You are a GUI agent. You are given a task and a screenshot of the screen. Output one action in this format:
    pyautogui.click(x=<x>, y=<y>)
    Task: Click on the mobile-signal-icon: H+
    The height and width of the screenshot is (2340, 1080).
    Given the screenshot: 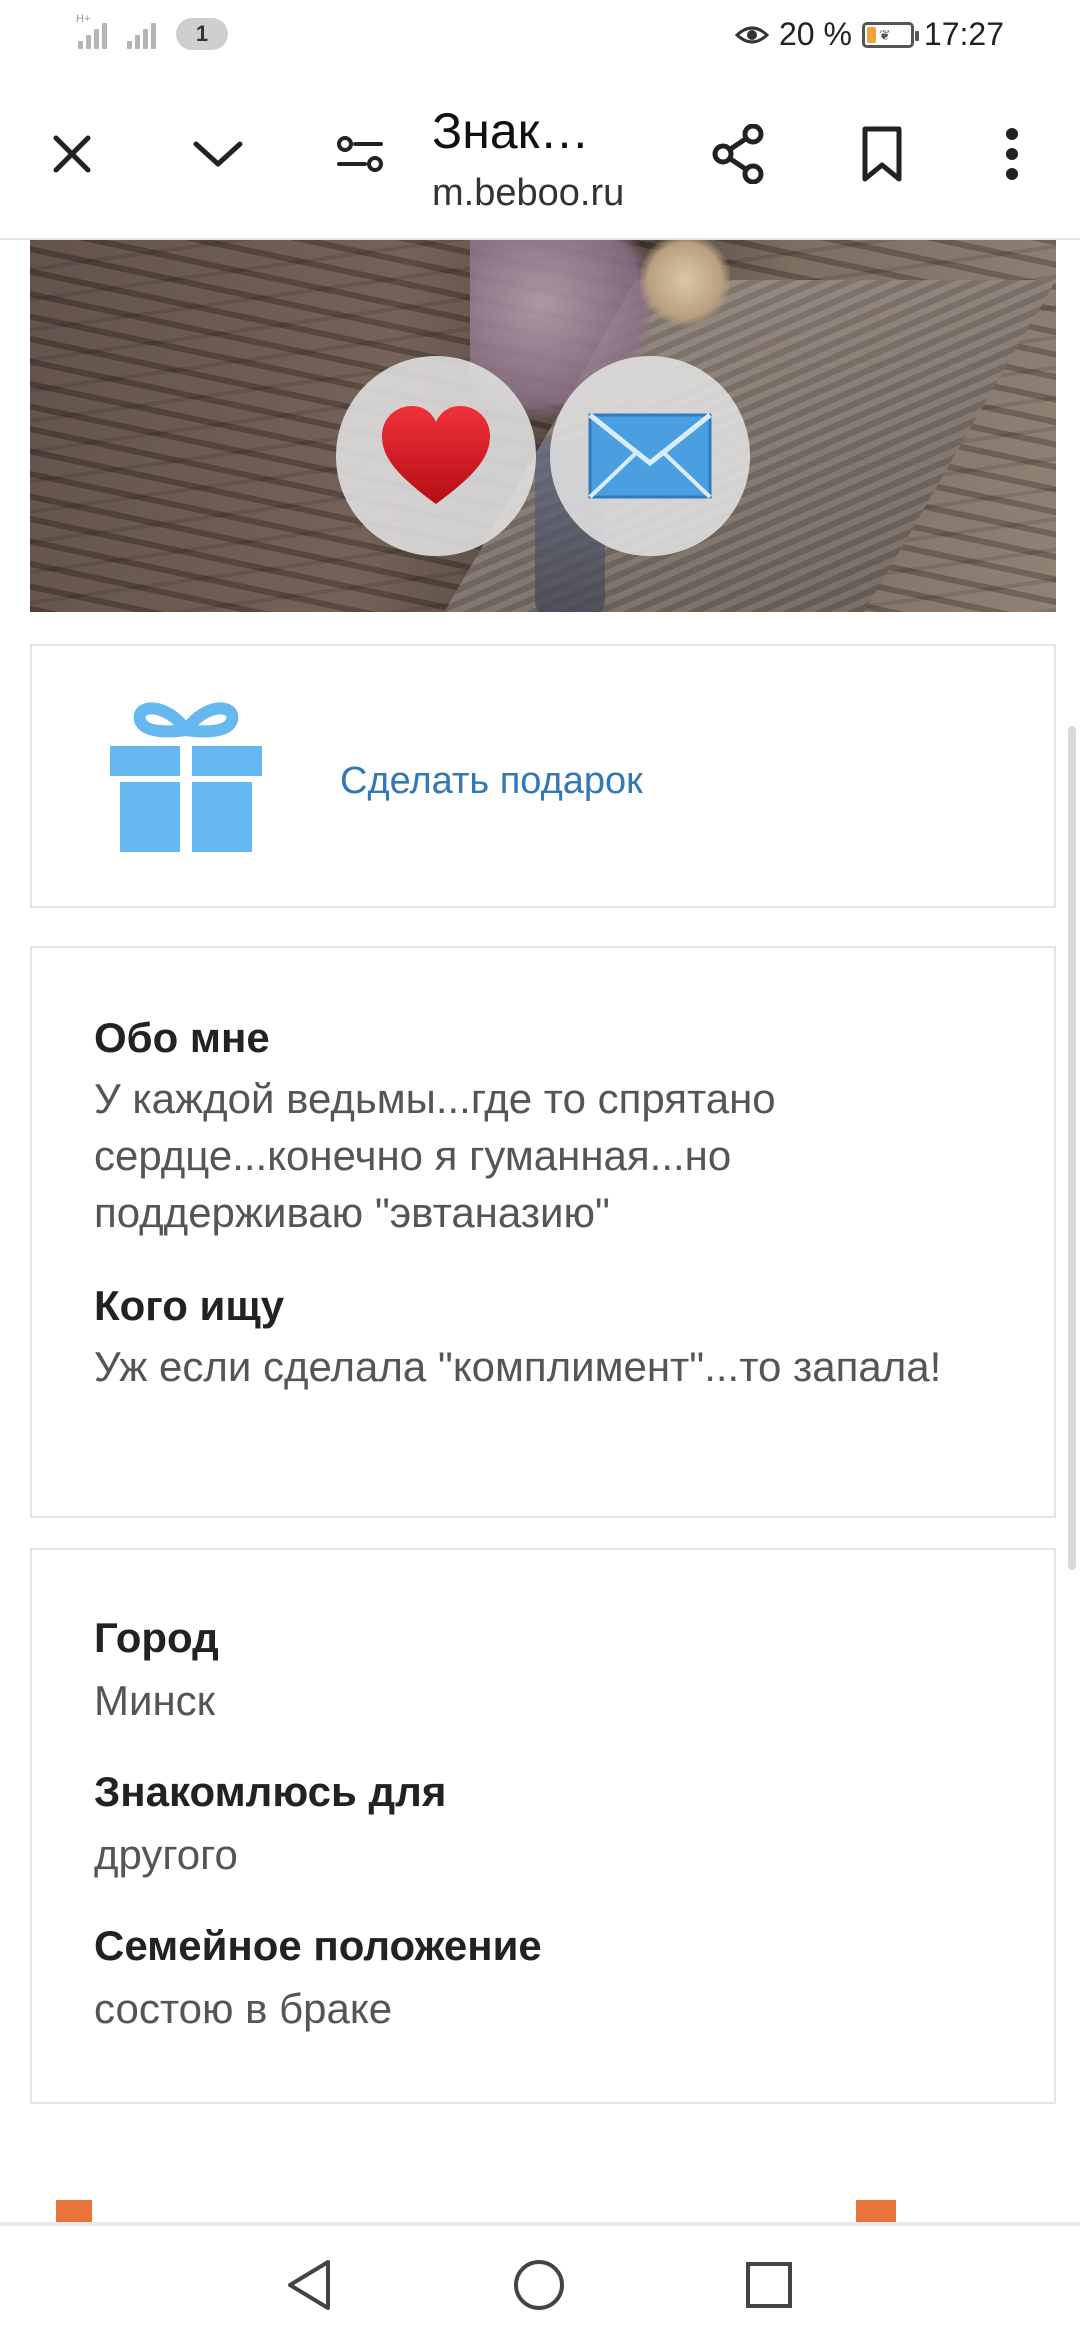 What is the action you would take?
    pyautogui.click(x=91, y=31)
    